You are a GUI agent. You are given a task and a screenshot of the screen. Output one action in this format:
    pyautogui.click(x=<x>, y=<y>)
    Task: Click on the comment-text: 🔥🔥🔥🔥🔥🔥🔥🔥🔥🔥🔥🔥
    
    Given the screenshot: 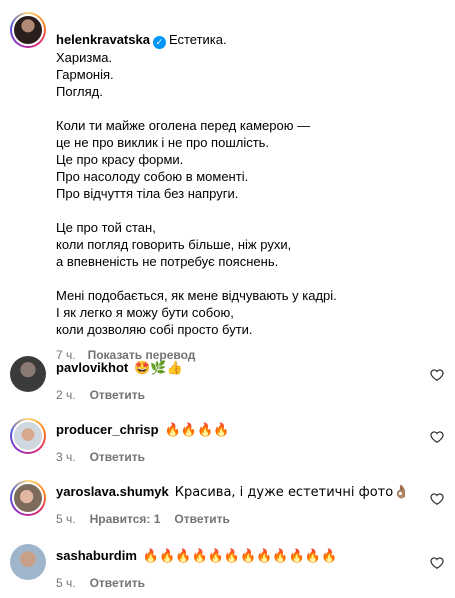 What is the action you would take?
    pyautogui.click(x=240, y=556)
    